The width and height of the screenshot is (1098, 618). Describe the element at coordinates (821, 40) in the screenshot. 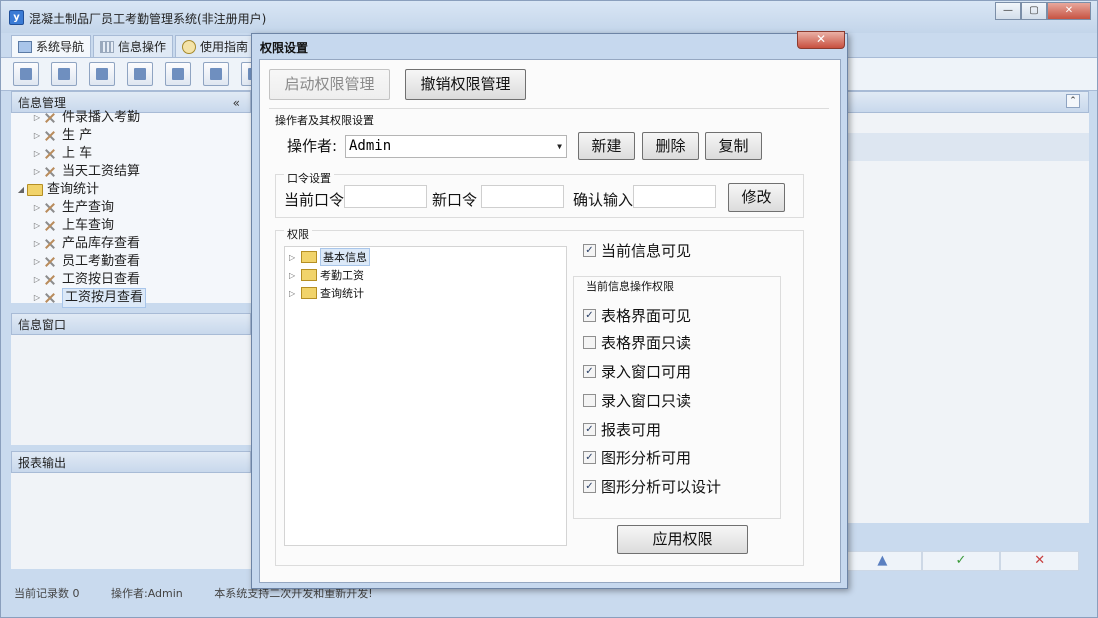

I see `dialog-close-button: ✕` at that location.